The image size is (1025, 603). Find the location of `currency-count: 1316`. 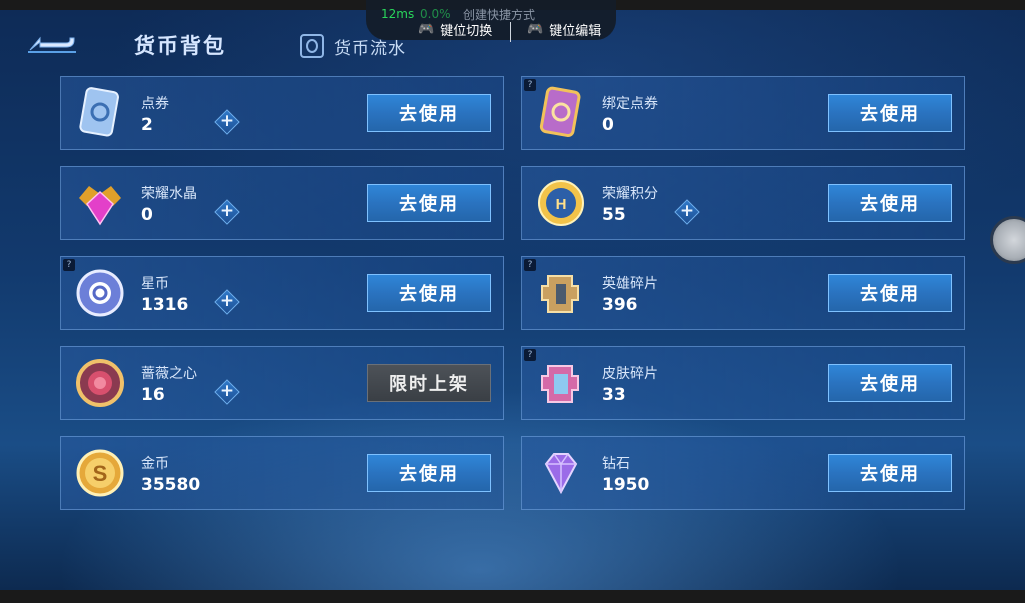

currency-count: 1316 is located at coordinates (165, 305).